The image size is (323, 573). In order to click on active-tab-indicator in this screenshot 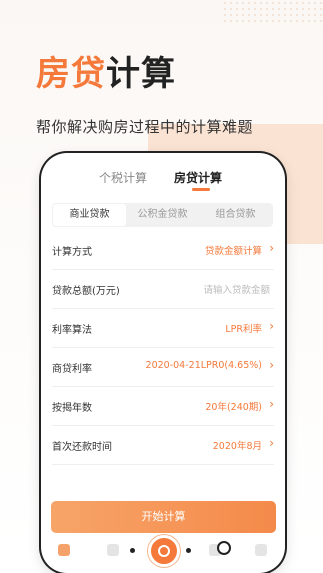, I will do `click(201, 189)`.